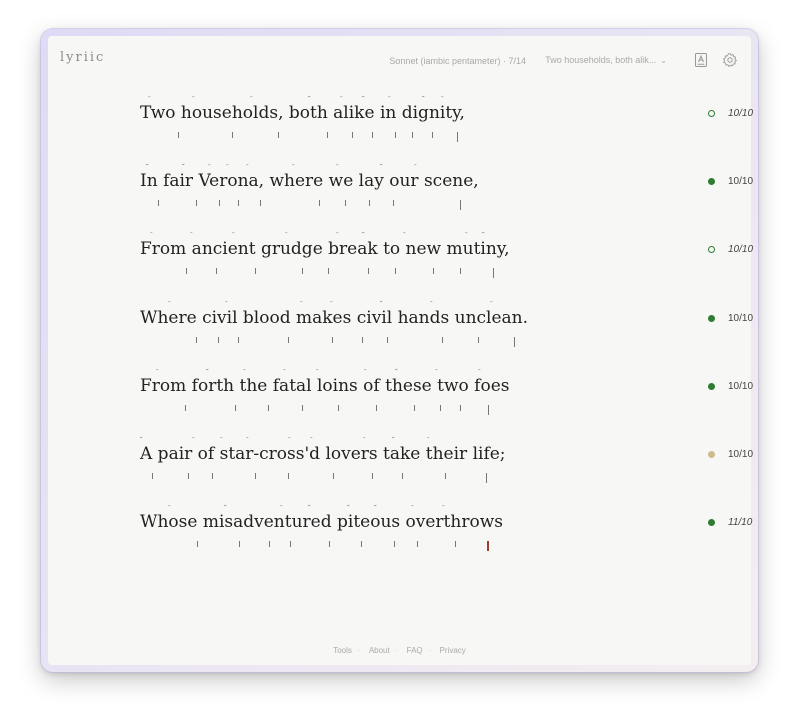  I want to click on poem-line-text: In fair Verona, where we lay our scene,, so click(309, 181).